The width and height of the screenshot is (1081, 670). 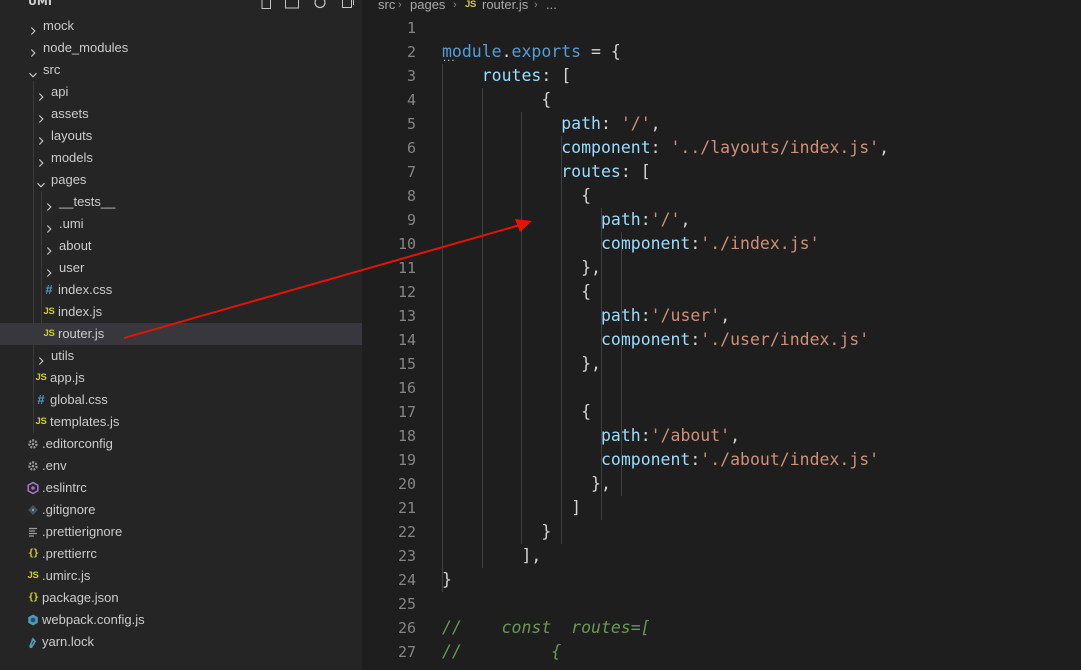 What do you see at coordinates (181, 158) in the screenshot?
I see `tree-folder: models` at bounding box center [181, 158].